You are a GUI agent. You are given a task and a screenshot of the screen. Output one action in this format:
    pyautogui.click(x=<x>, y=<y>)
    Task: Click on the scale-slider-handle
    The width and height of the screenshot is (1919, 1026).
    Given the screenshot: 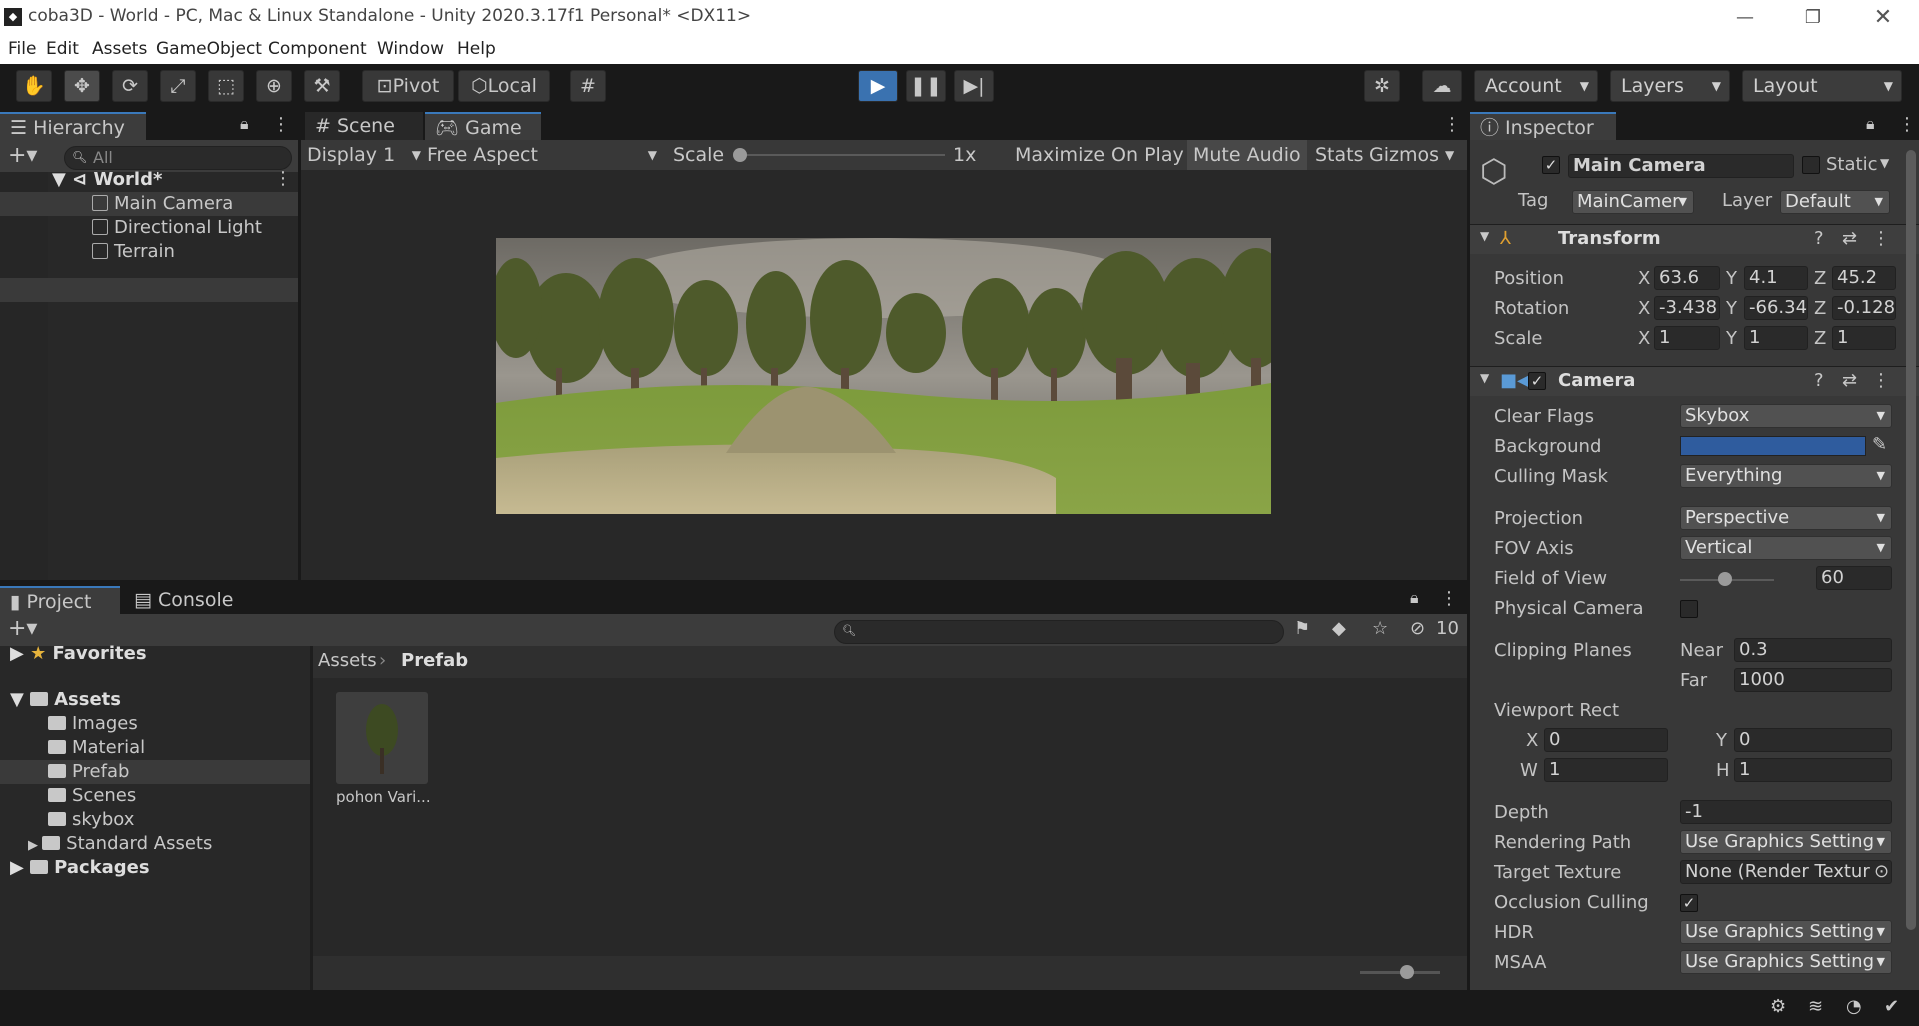 What is the action you would take?
    pyautogui.click(x=740, y=155)
    